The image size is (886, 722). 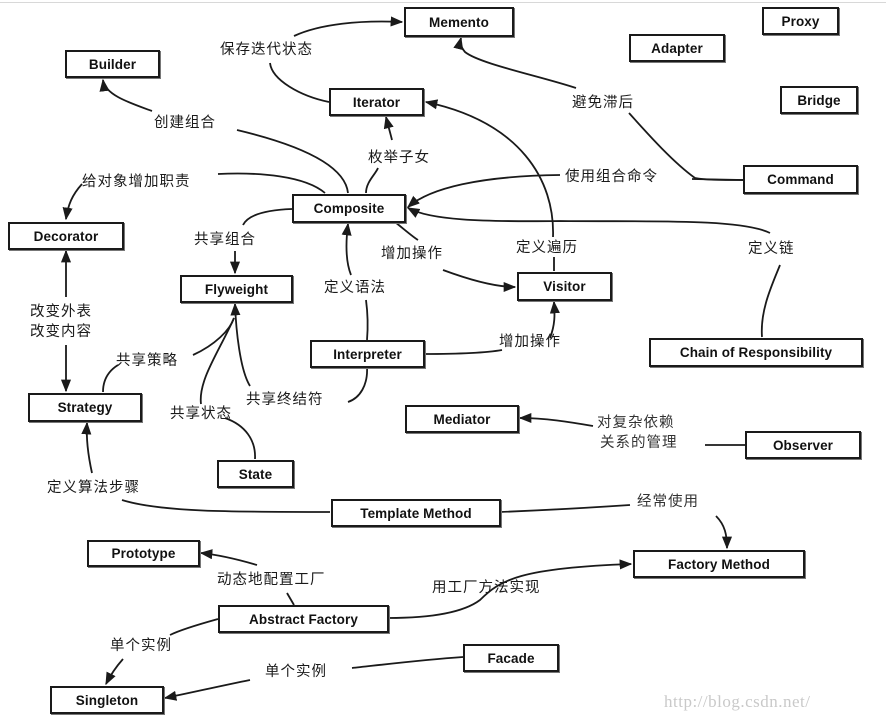 What do you see at coordinates (290, 599) in the screenshot?
I see `edge-abstract-prototype-b` at bounding box center [290, 599].